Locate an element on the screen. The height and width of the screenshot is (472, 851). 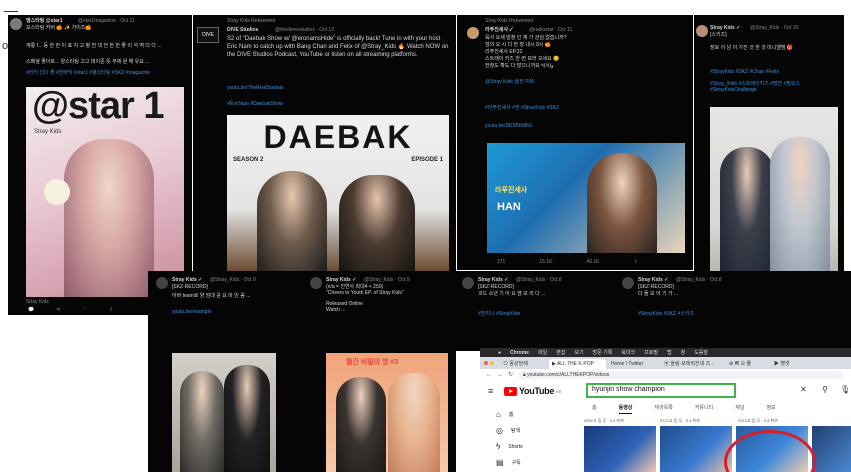
tab-1: ⊙ 몽상당례 is located at coordinates (523, 364).